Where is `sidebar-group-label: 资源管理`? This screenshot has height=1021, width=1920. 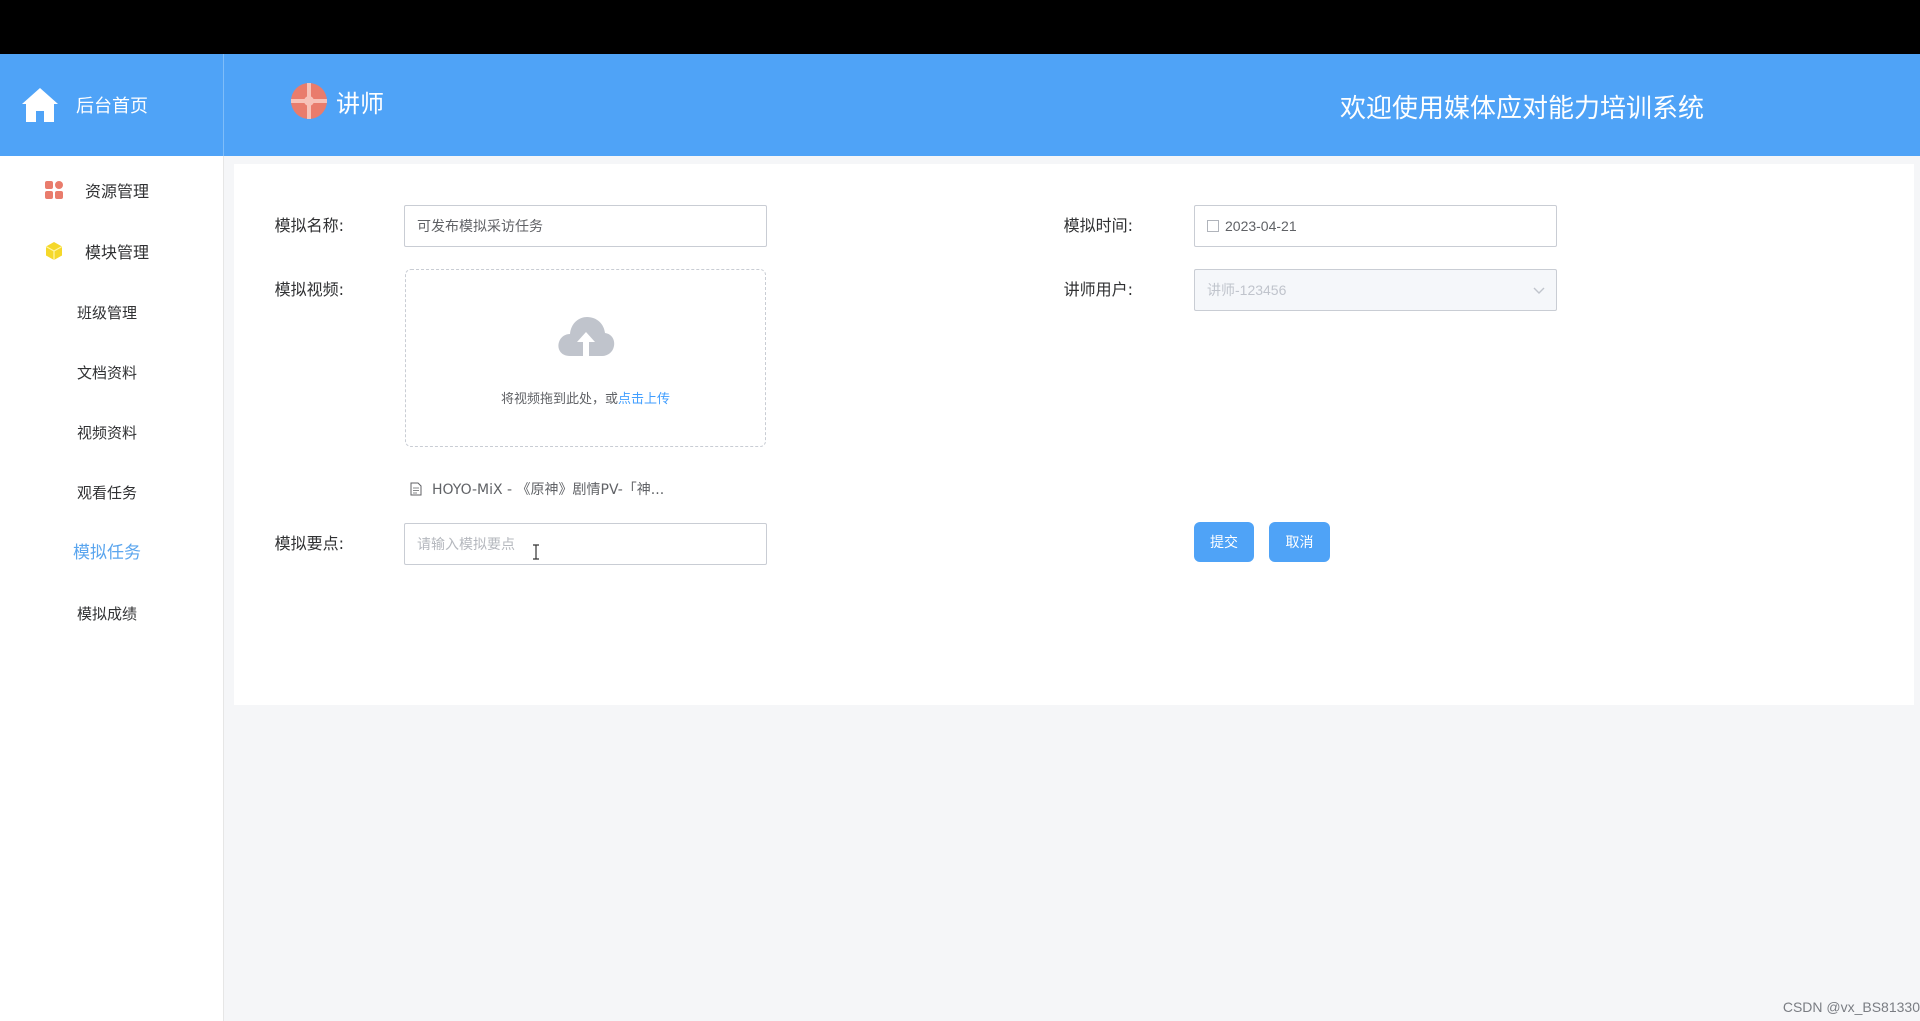
sidebar-group-label: 资源管理 is located at coordinates (117, 191).